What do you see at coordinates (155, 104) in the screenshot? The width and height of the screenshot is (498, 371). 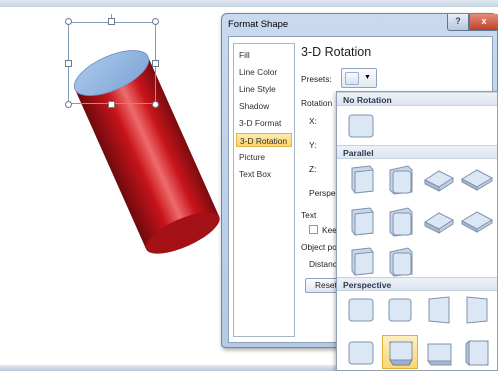 I see `resize-handle-bottom-right` at bounding box center [155, 104].